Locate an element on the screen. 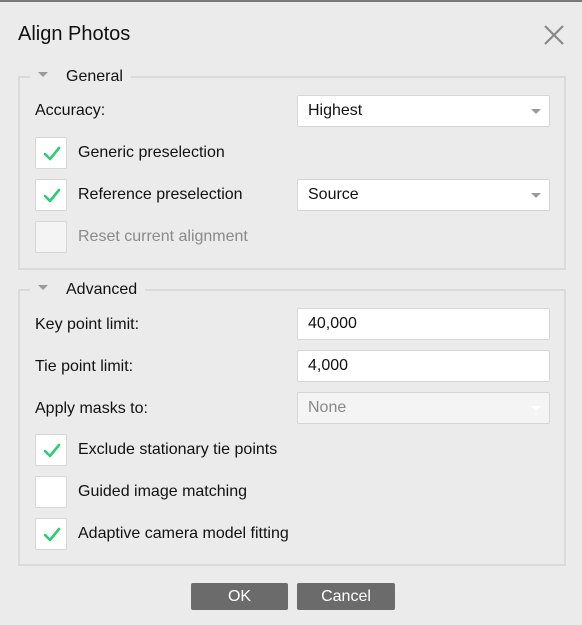  key-point-limit-label: Key point limit: is located at coordinates (87, 324).